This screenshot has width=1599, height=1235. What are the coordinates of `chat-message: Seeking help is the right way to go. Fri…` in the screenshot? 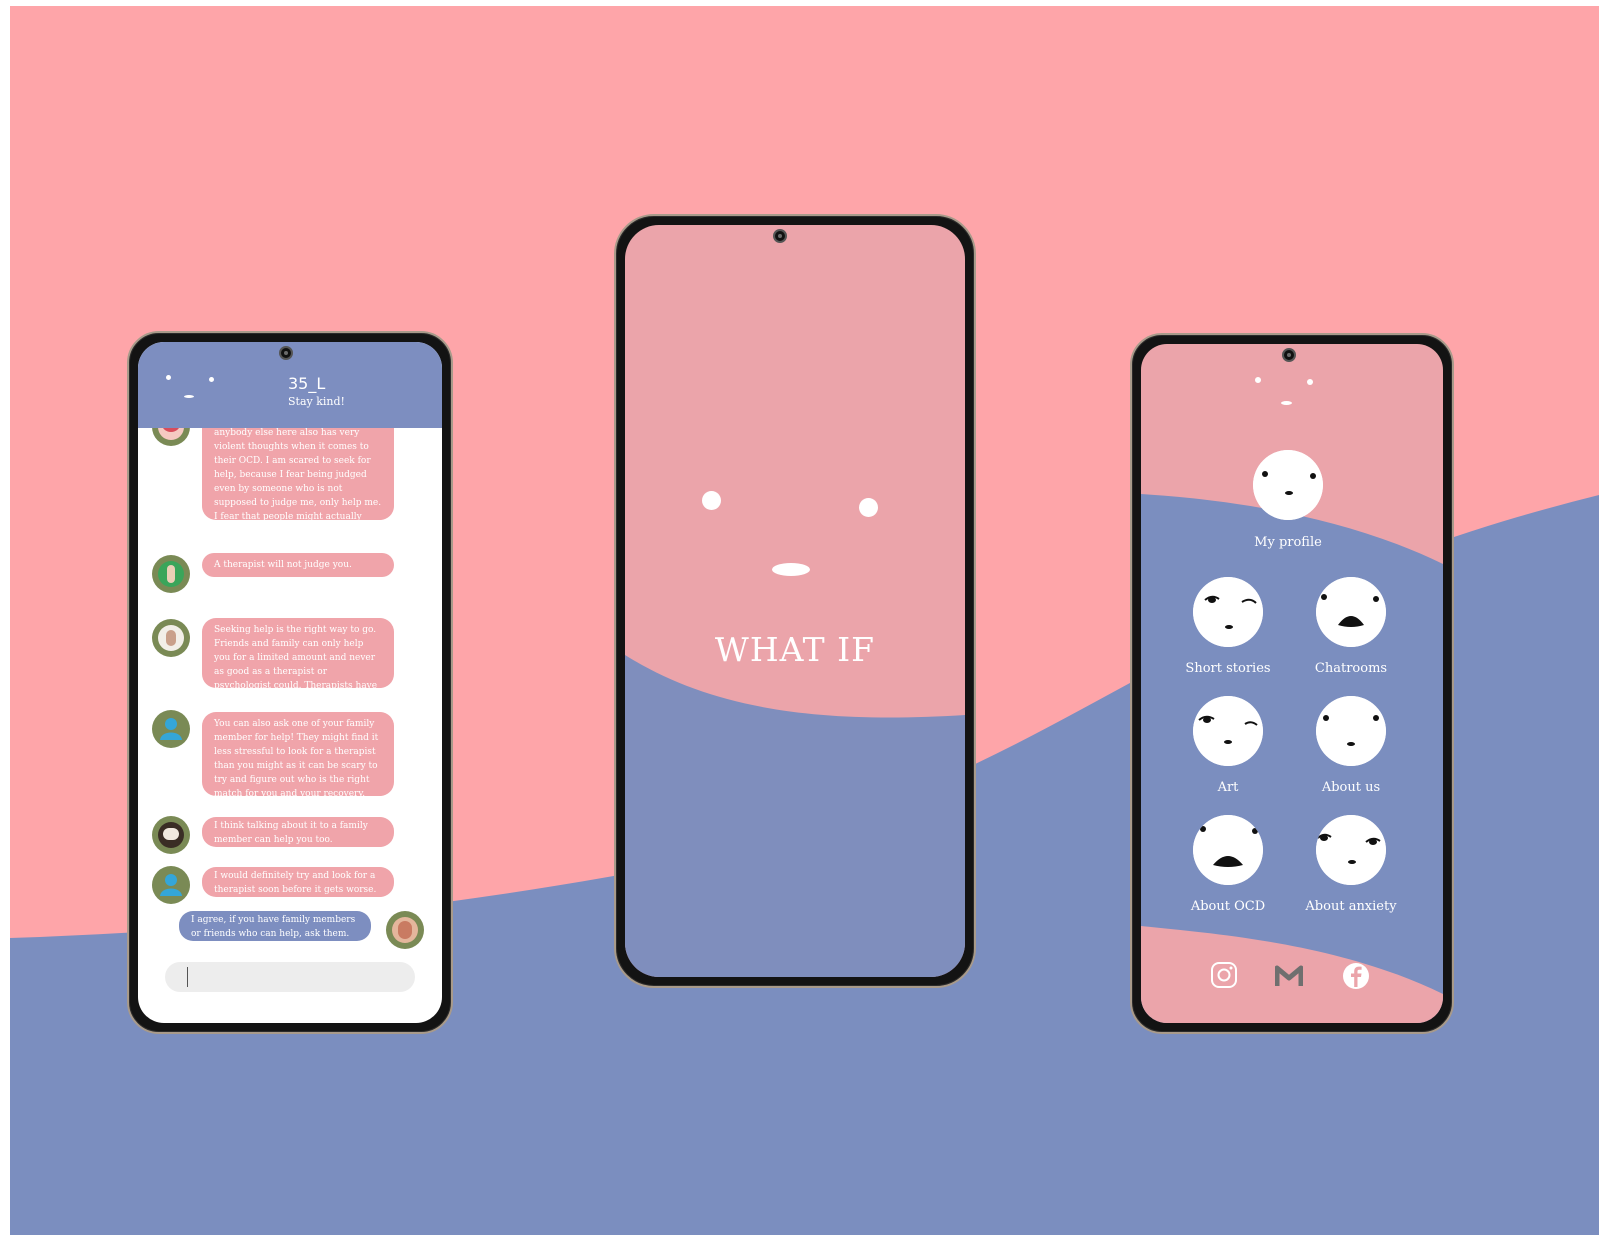 It's located at (298, 661).